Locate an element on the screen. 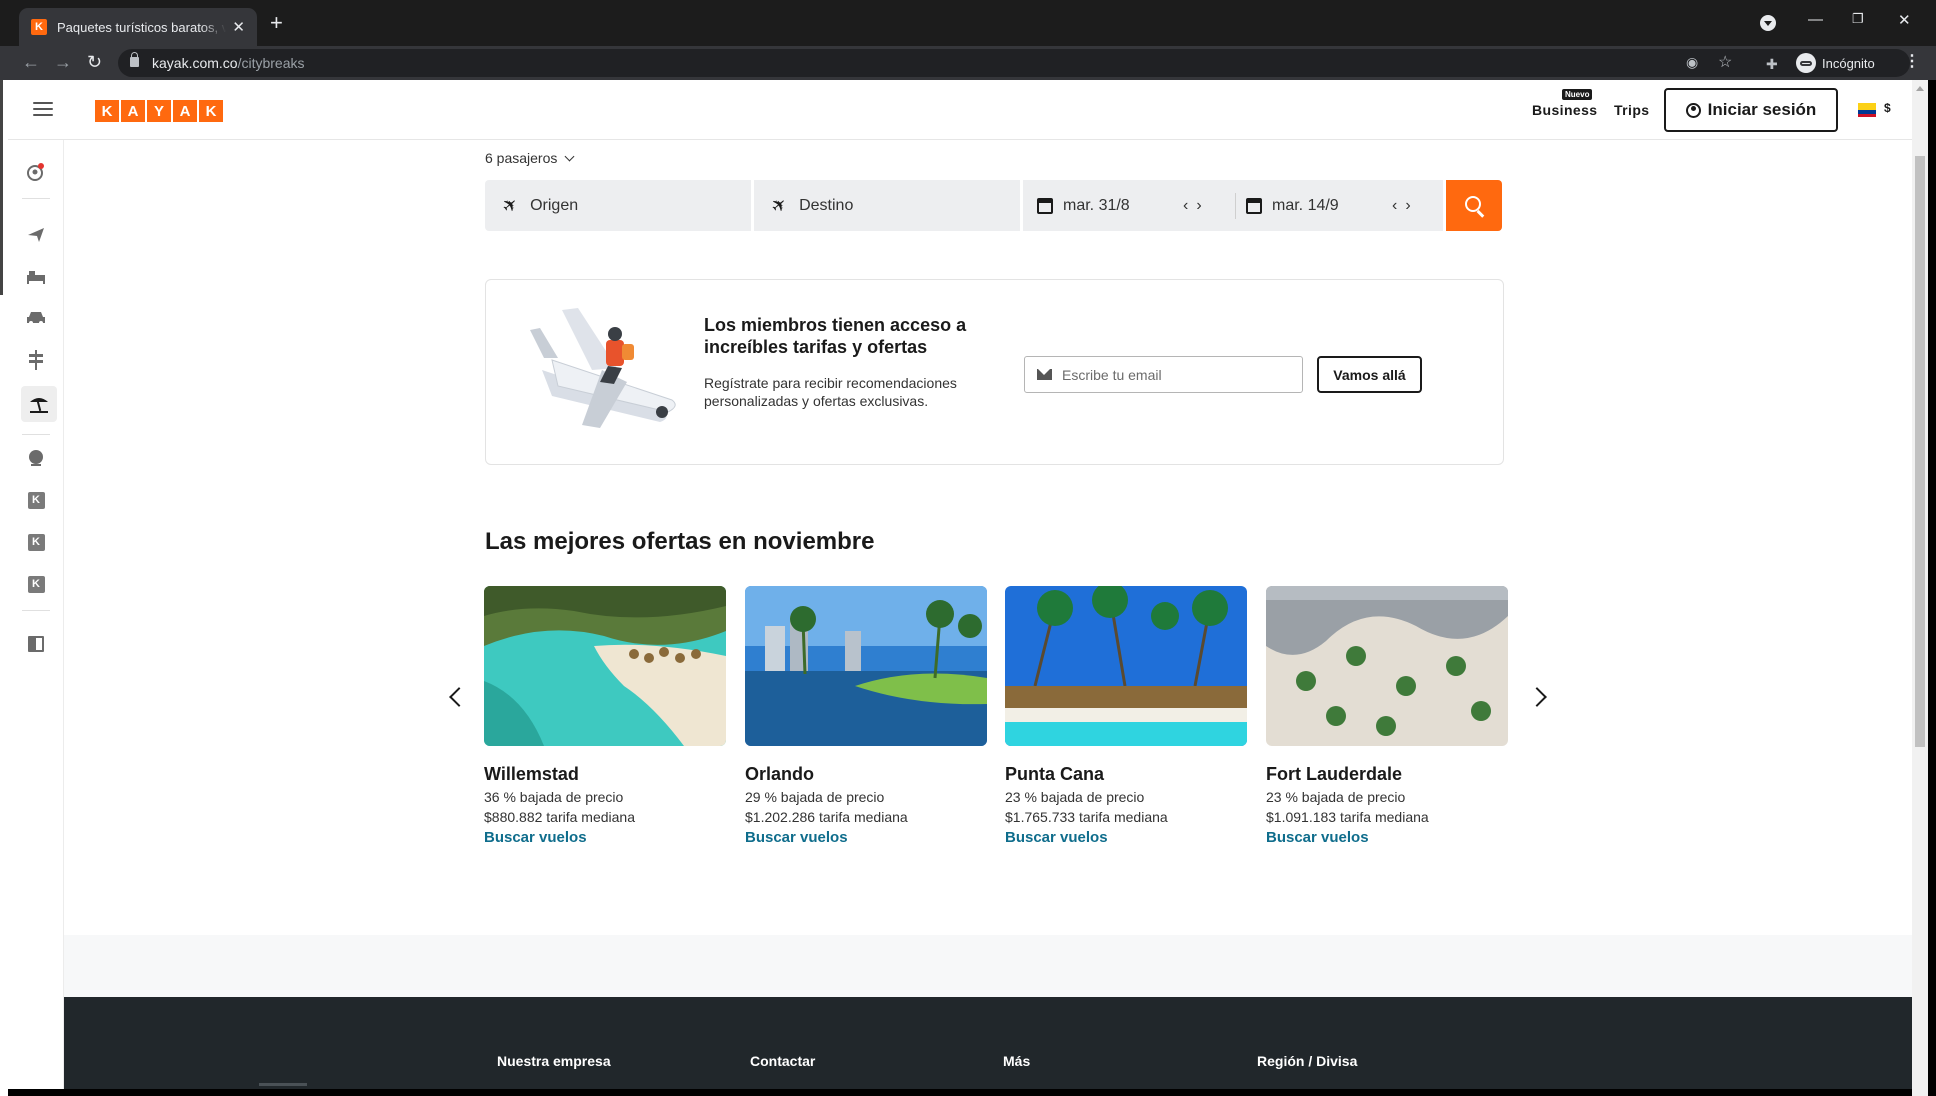 This screenshot has width=1936, height=1096. sidebar-item-flights is located at coordinates (36, 234).